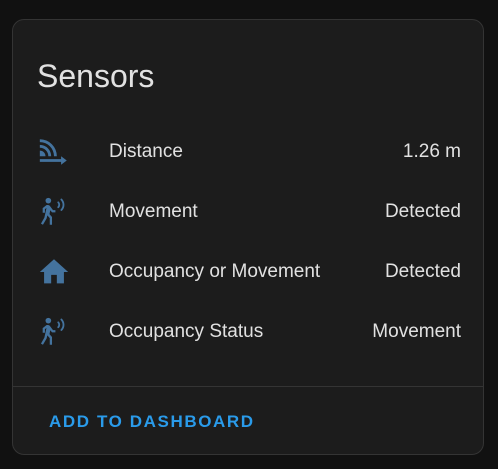 The height and width of the screenshot is (469, 498). I want to click on home-icon, so click(54, 272).